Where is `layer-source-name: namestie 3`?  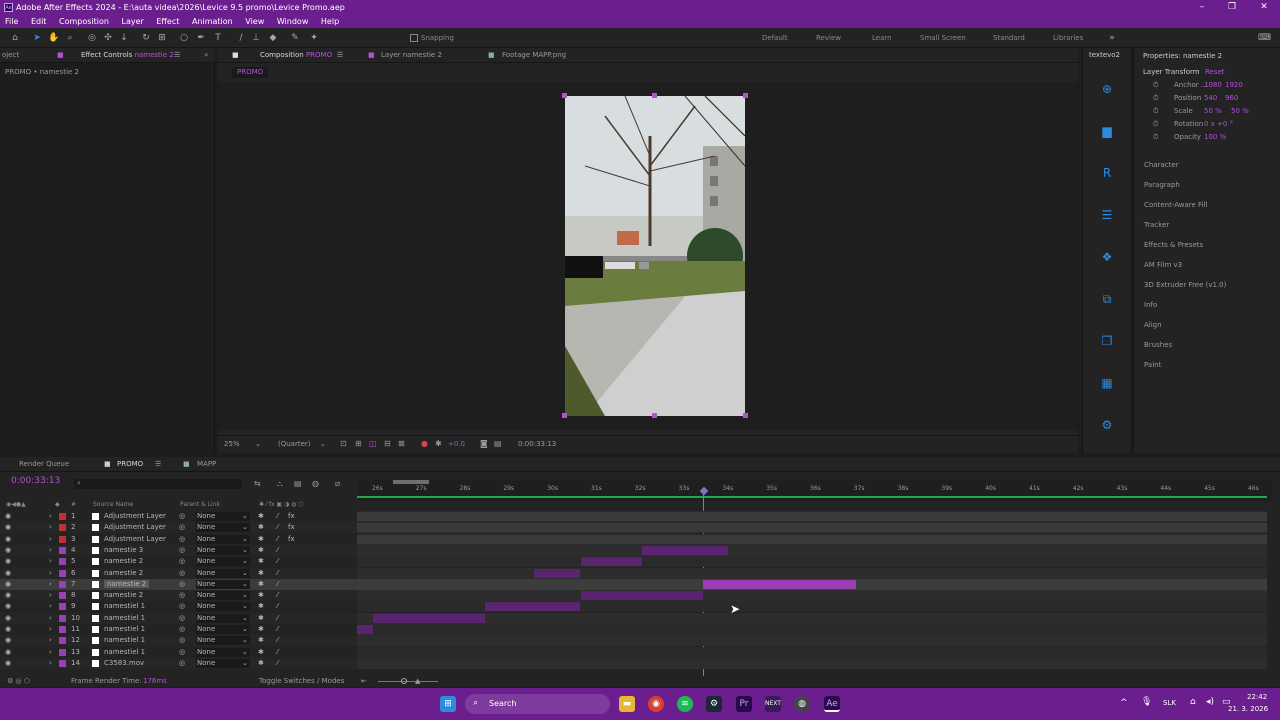 layer-source-name: namestie 3 is located at coordinates (123, 550).